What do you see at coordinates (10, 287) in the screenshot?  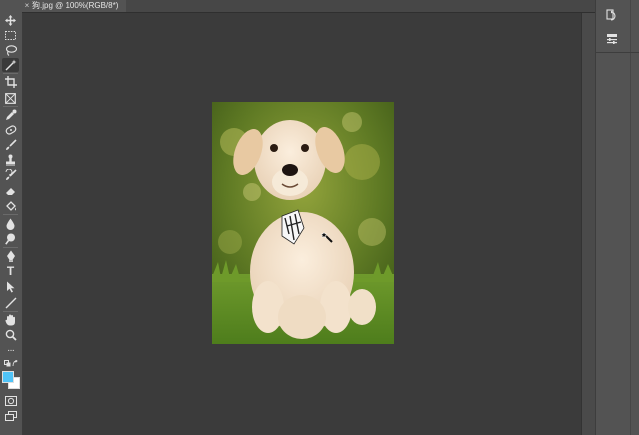 I see `path-selection-tool-icon` at bounding box center [10, 287].